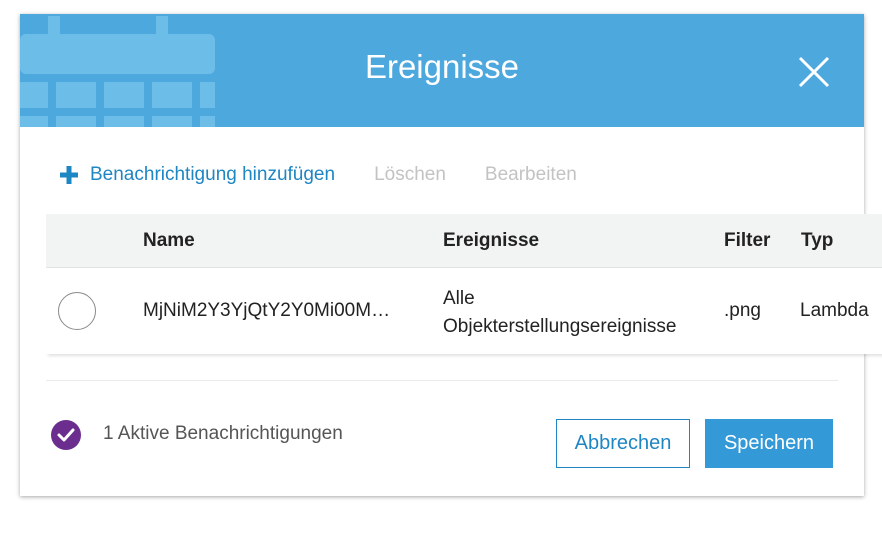 The height and width of the screenshot is (533, 882). What do you see at coordinates (742, 310) in the screenshot?
I see `row-filter: .png` at bounding box center [742, 310].